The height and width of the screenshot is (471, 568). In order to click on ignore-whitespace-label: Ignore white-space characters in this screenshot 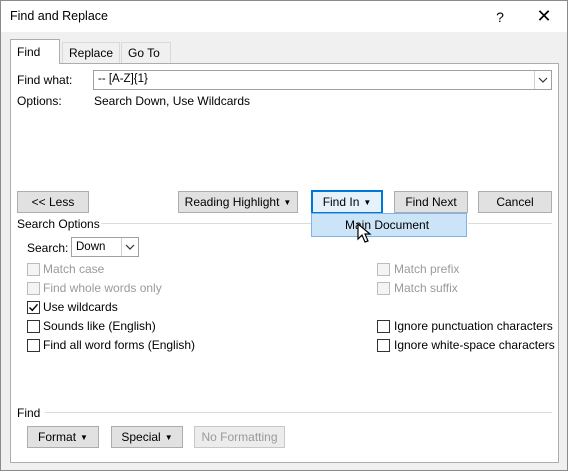, I will do `click(474, 345)`.